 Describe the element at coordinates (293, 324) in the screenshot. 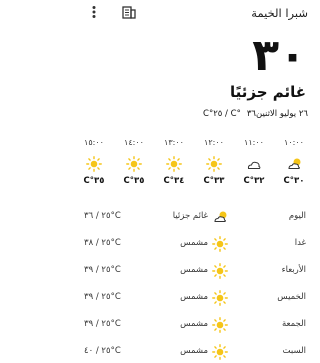

I see `daily-day: الجمعة` at that location.